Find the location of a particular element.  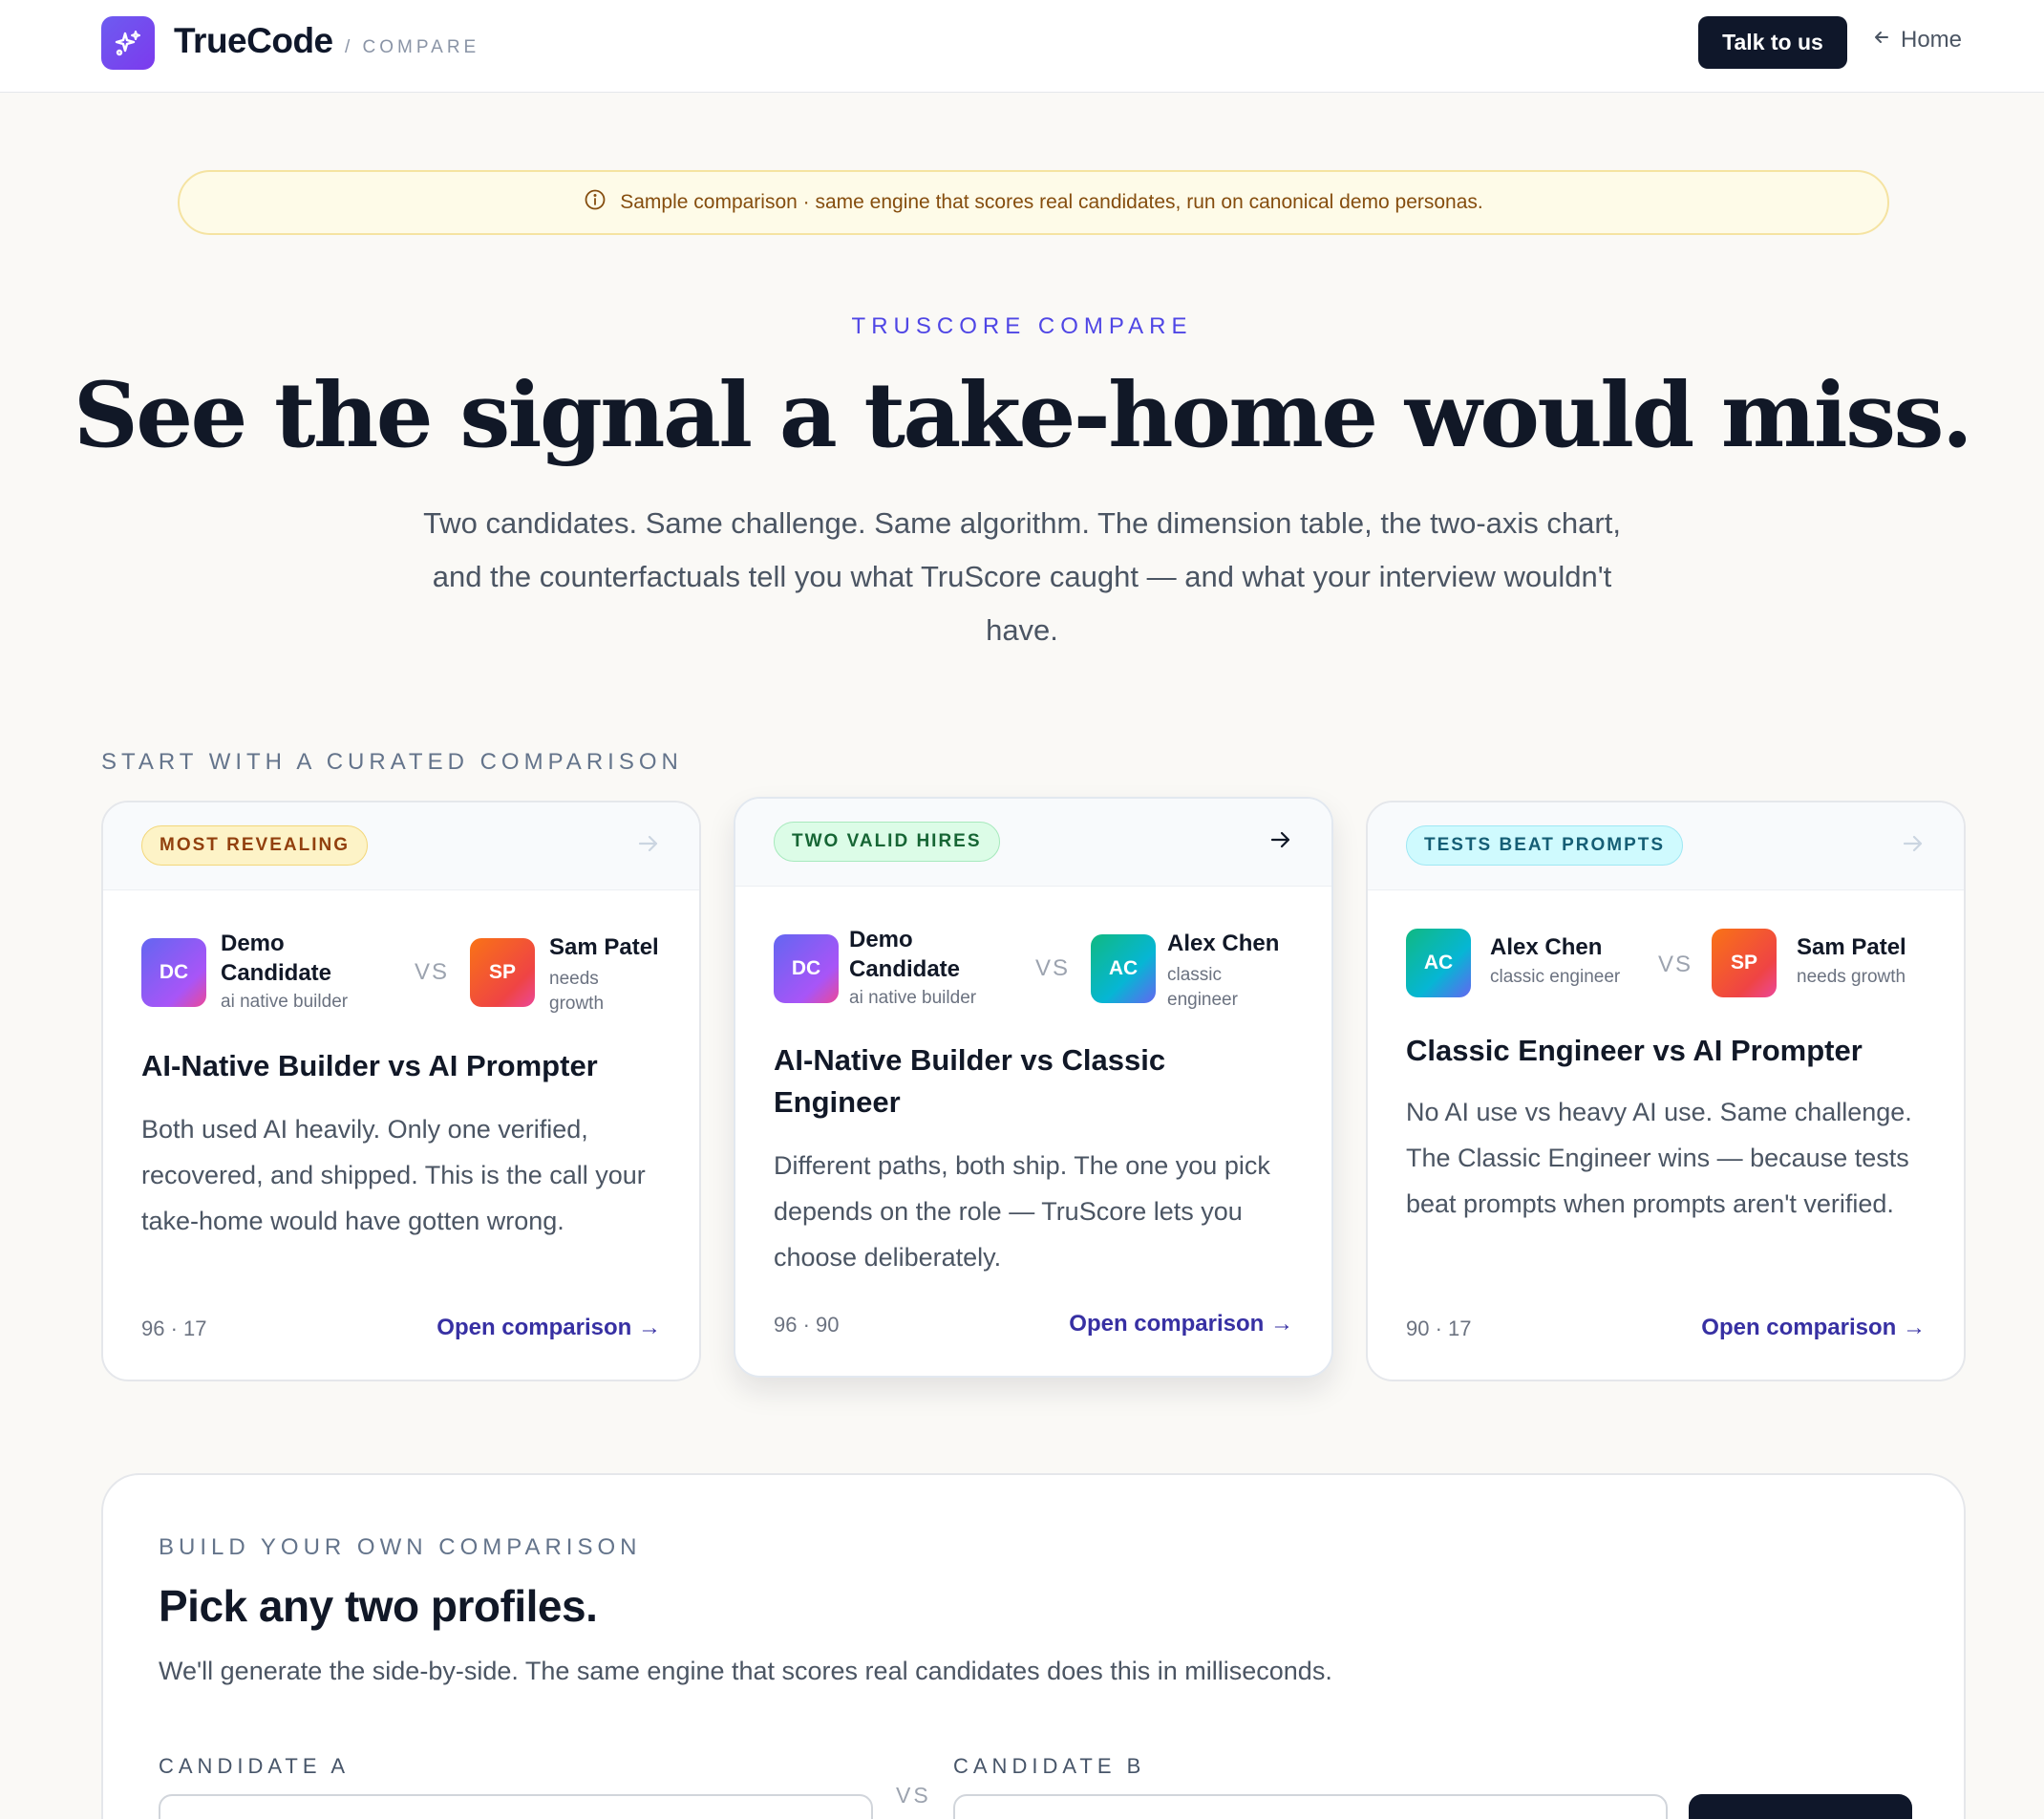

candidate-a-select is located at coordinates (516, 1806).